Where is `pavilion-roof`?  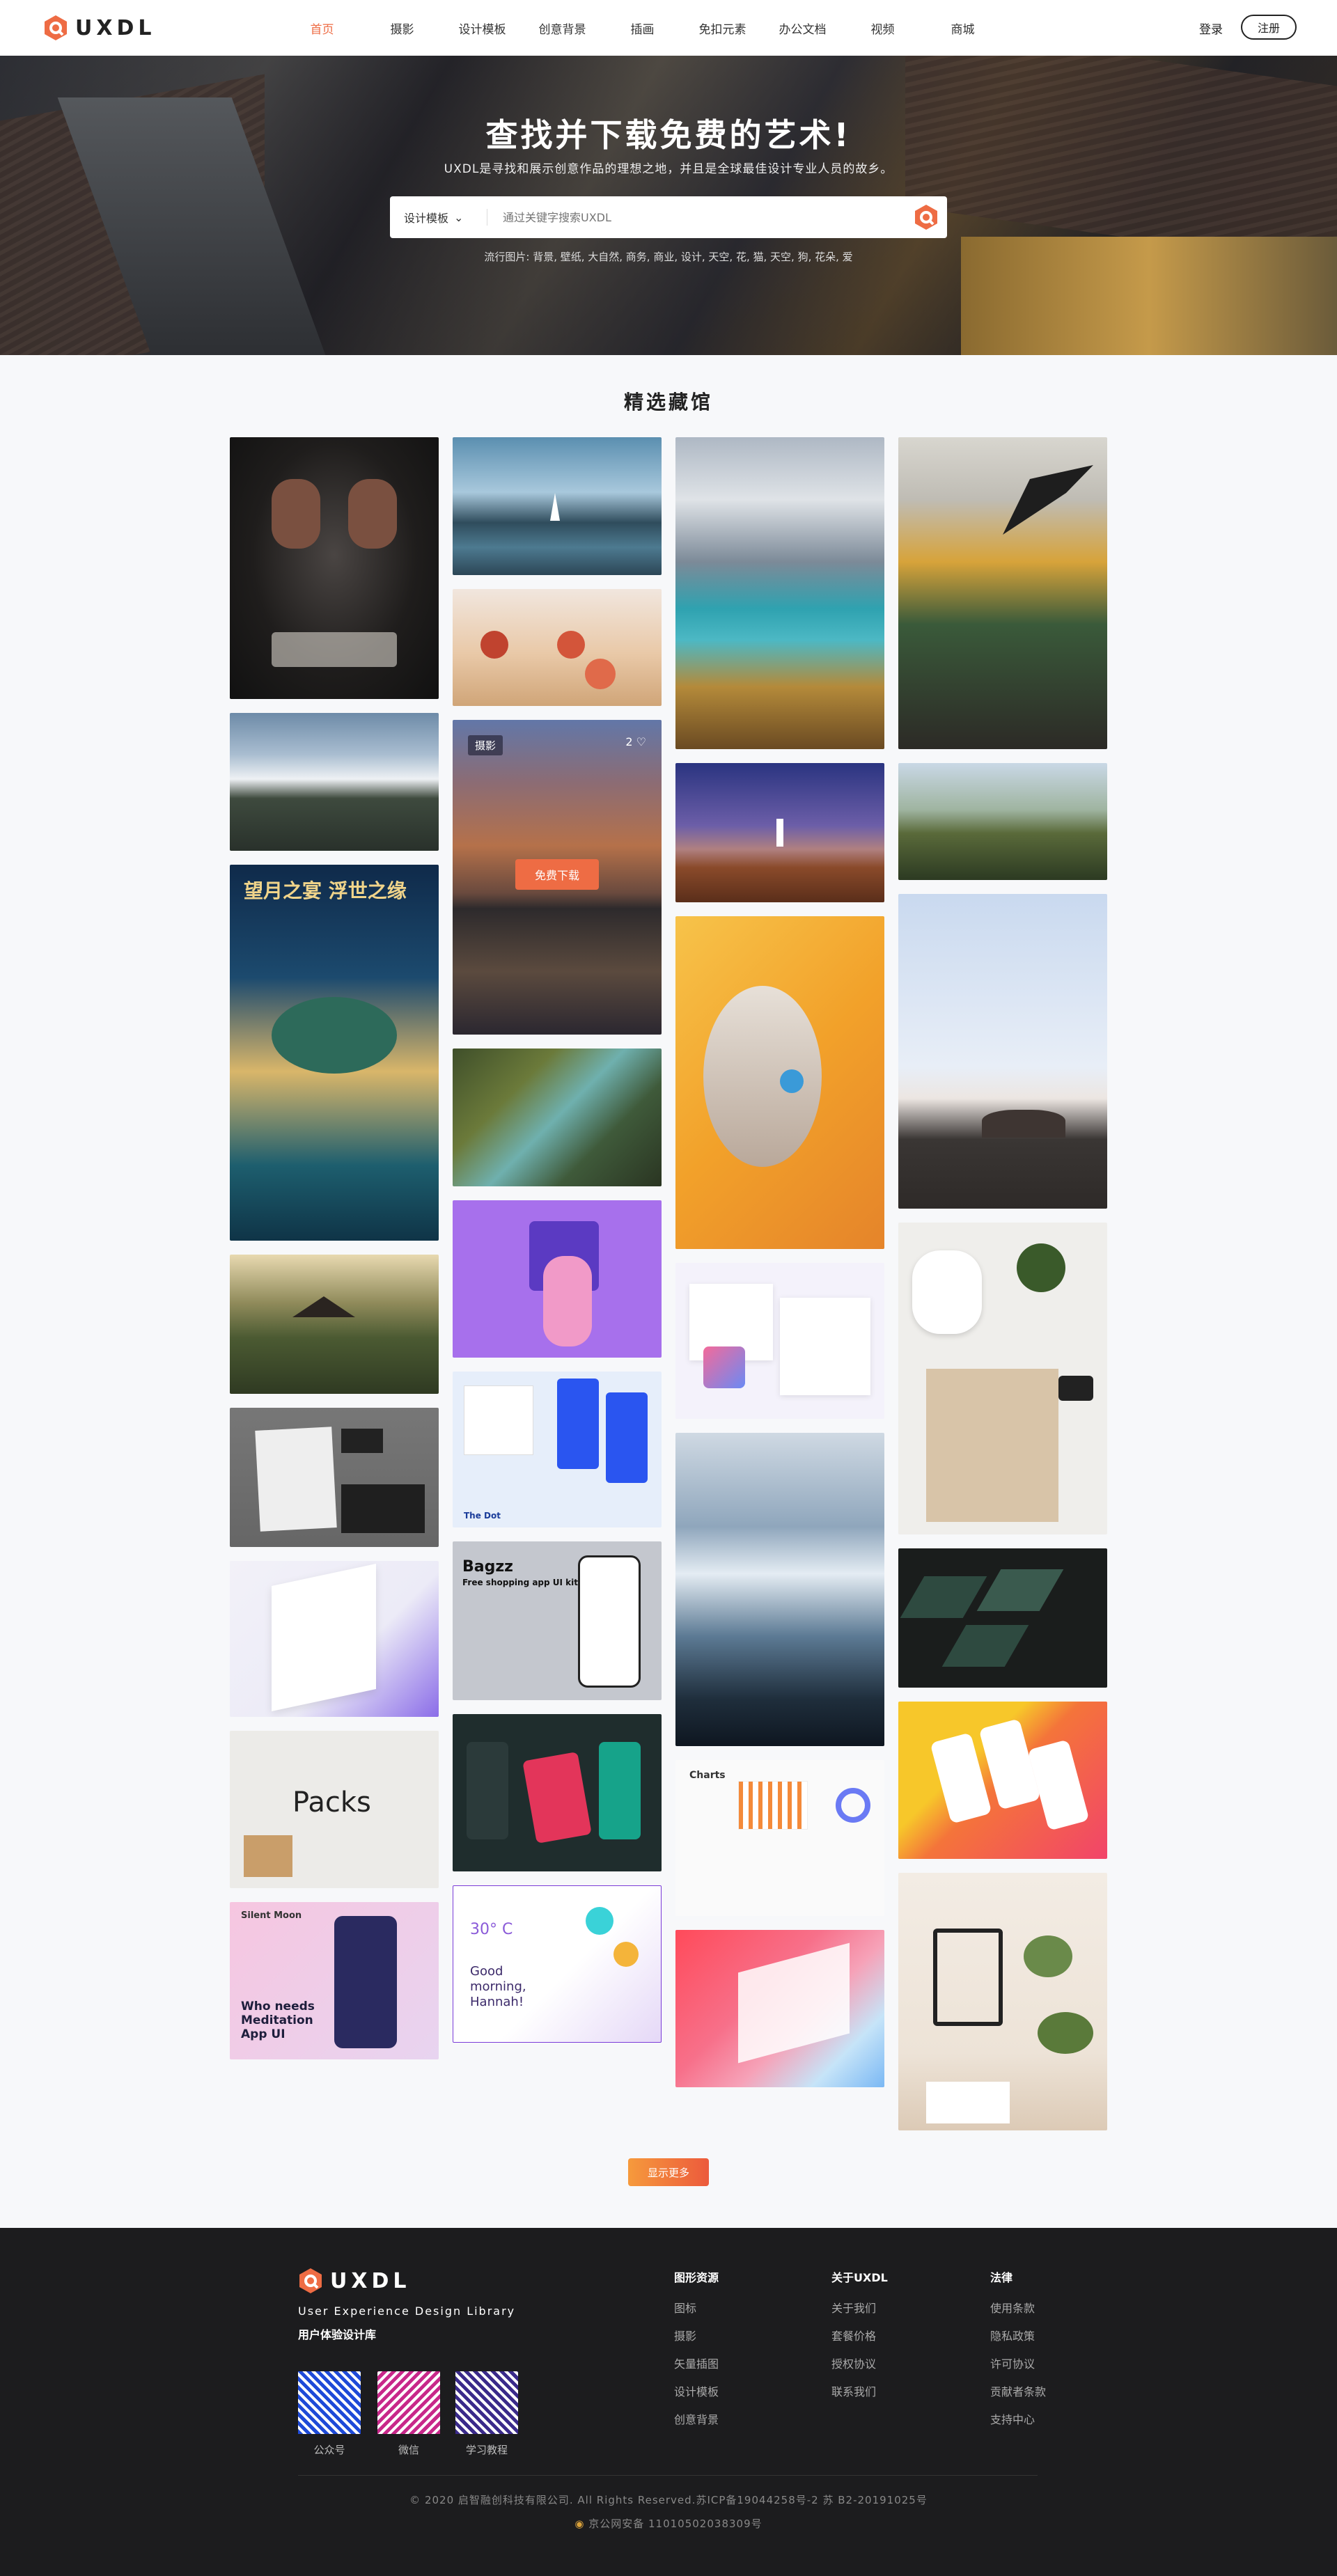
pavilion-roof is located at coordinates (324, 1306).